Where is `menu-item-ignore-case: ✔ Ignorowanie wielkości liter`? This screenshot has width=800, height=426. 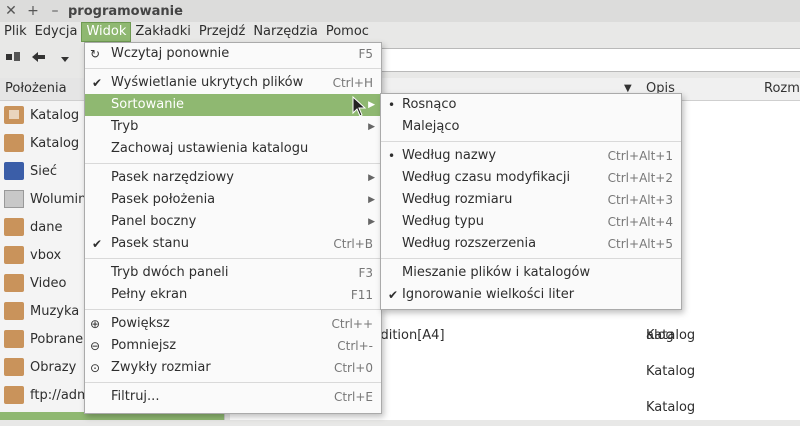 menu-item-ignore-case: ✔ Ignorowanie wielkości liter is located at coordinates (531, 295).